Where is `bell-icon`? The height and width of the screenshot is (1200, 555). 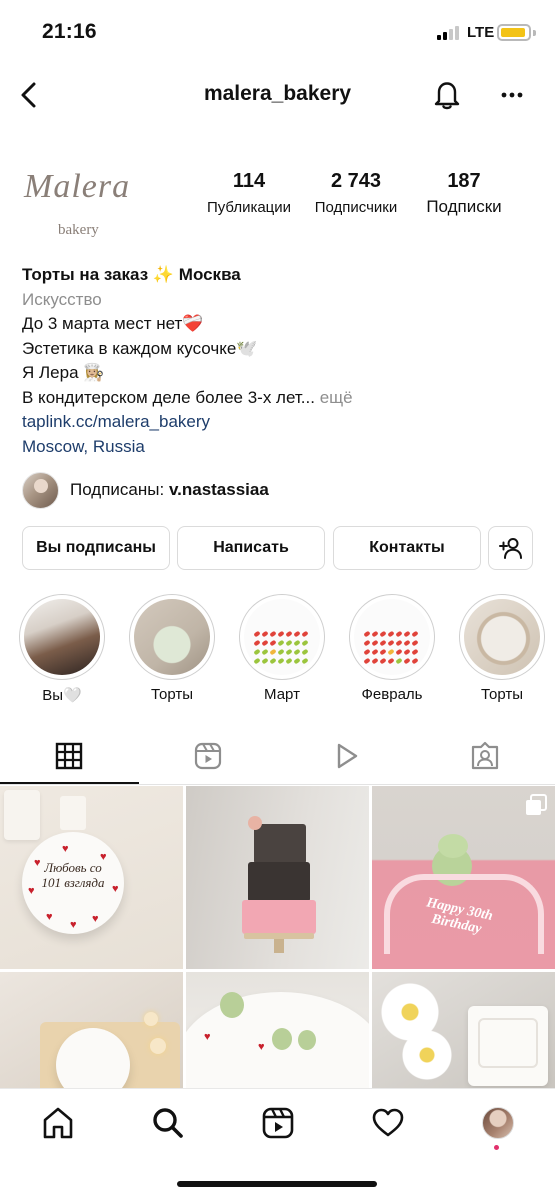
bell-icon is located at coordinates (447, 94).